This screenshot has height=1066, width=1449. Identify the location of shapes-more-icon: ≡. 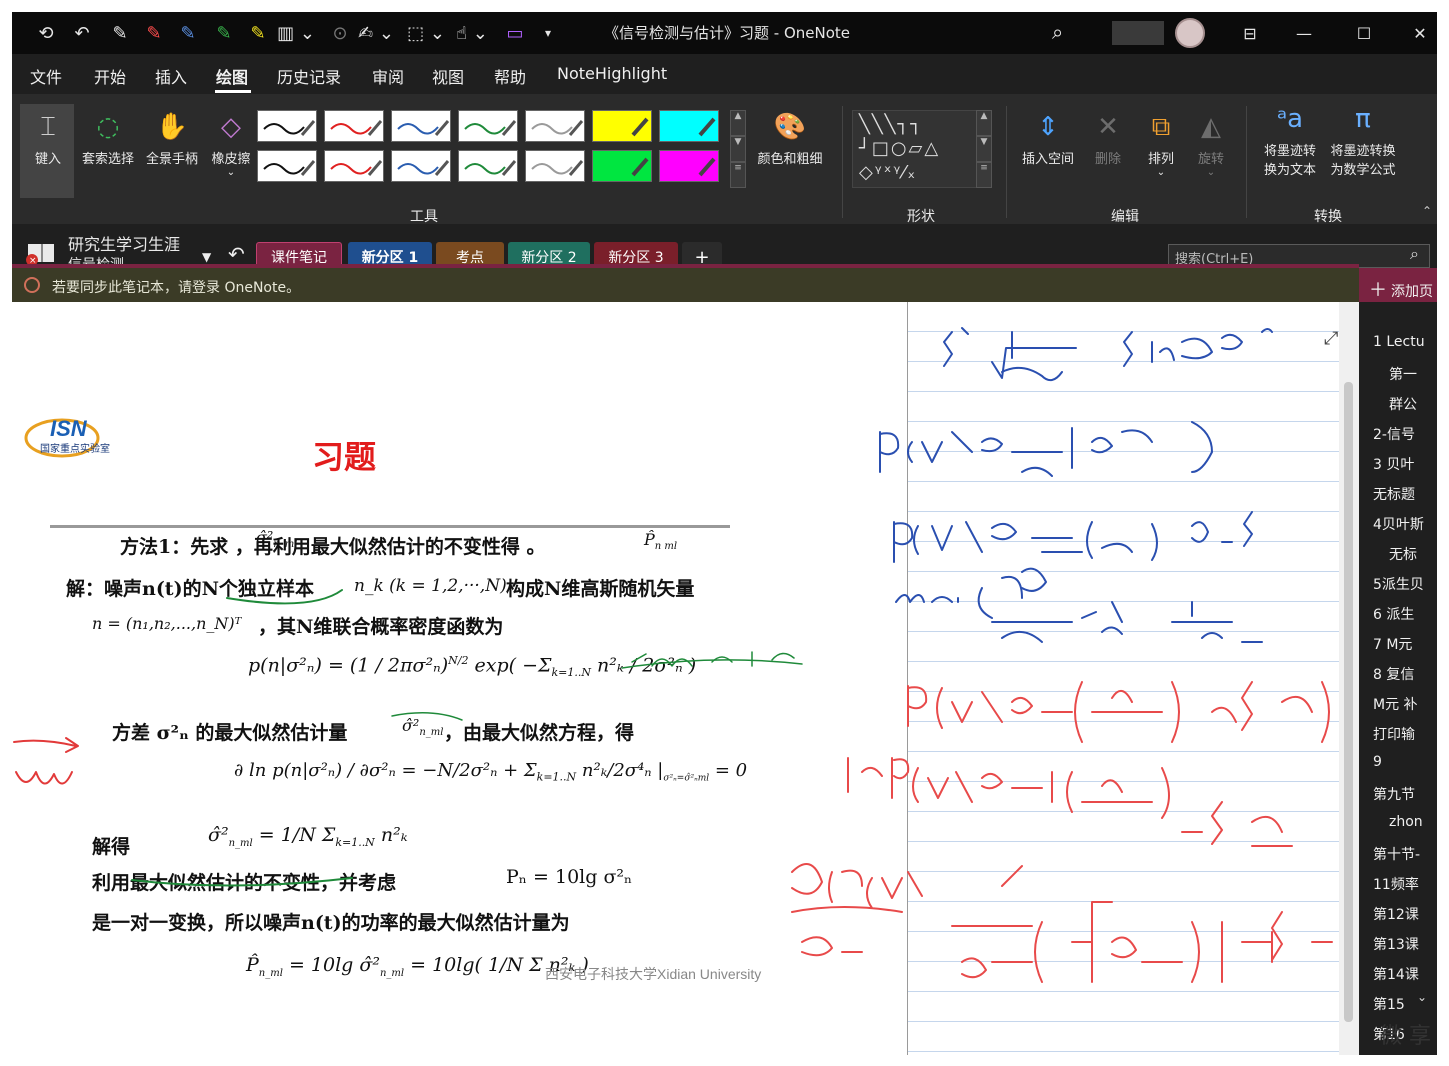
(984, 175).